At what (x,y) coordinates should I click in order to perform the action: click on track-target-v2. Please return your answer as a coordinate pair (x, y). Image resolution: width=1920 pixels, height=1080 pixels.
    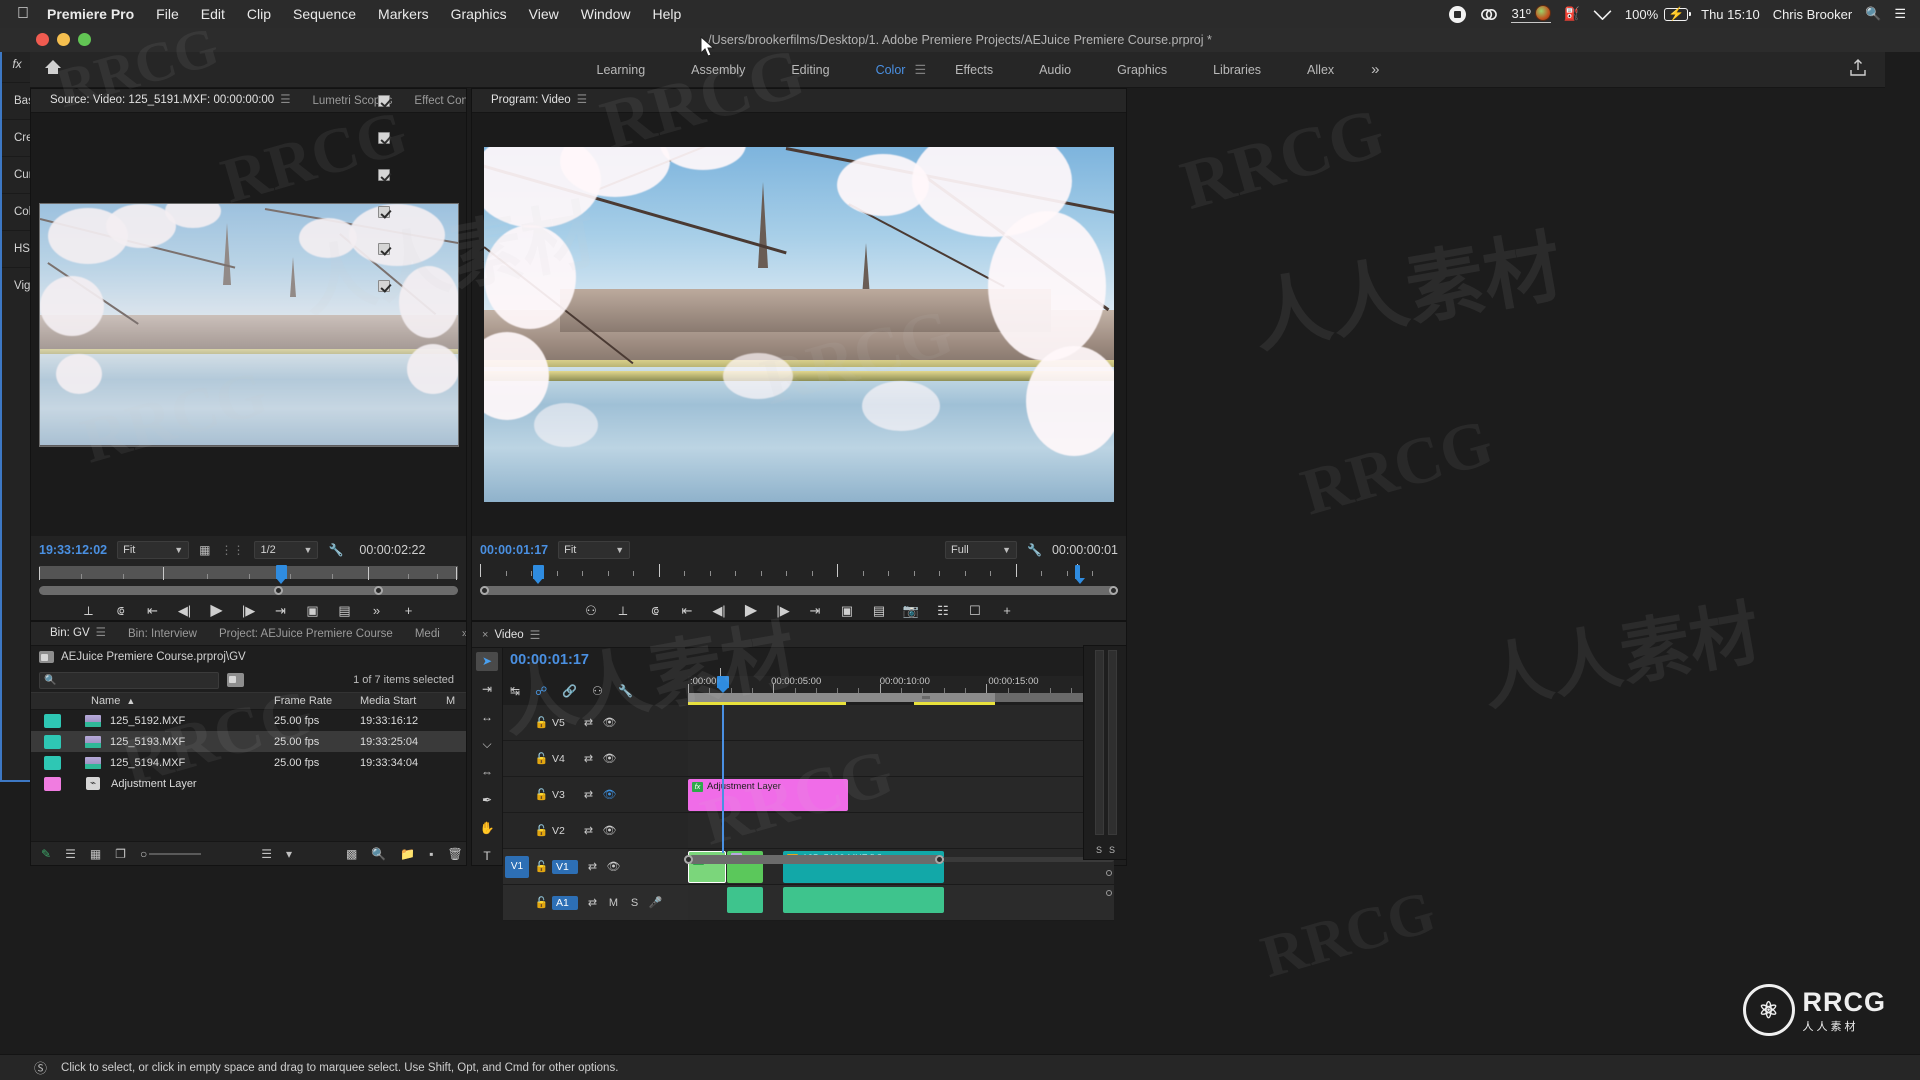
    Looking at the image, I should click on (517, 831).